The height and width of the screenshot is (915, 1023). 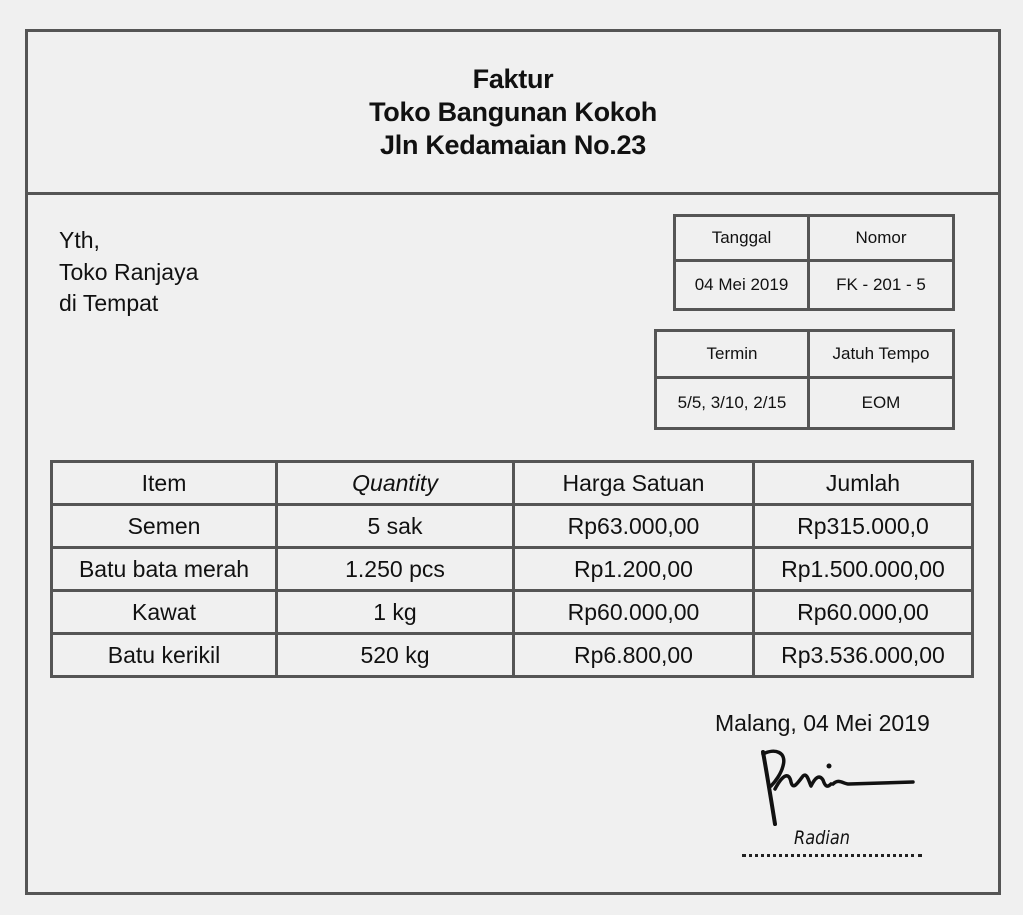 I want to click on header-item: Item, so click(x=164, y=483).